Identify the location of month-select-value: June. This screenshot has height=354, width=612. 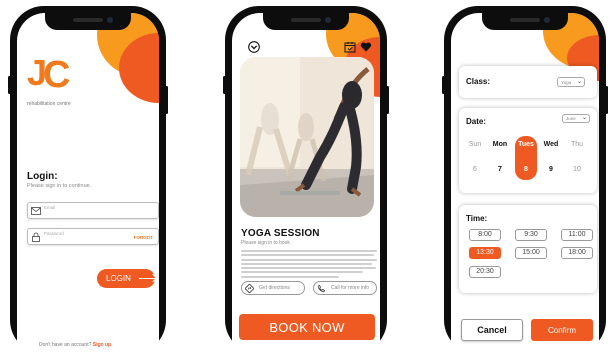
(571, 118).